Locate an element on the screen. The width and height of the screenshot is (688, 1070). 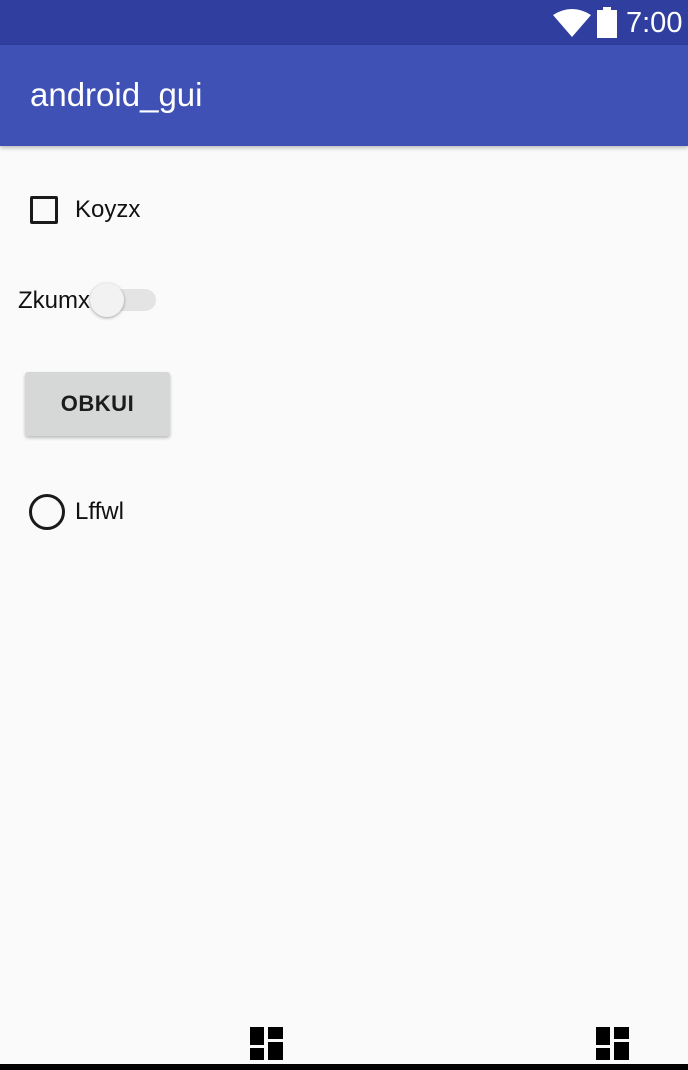
app-bar: android_gui is located at coordinates (344, 95).